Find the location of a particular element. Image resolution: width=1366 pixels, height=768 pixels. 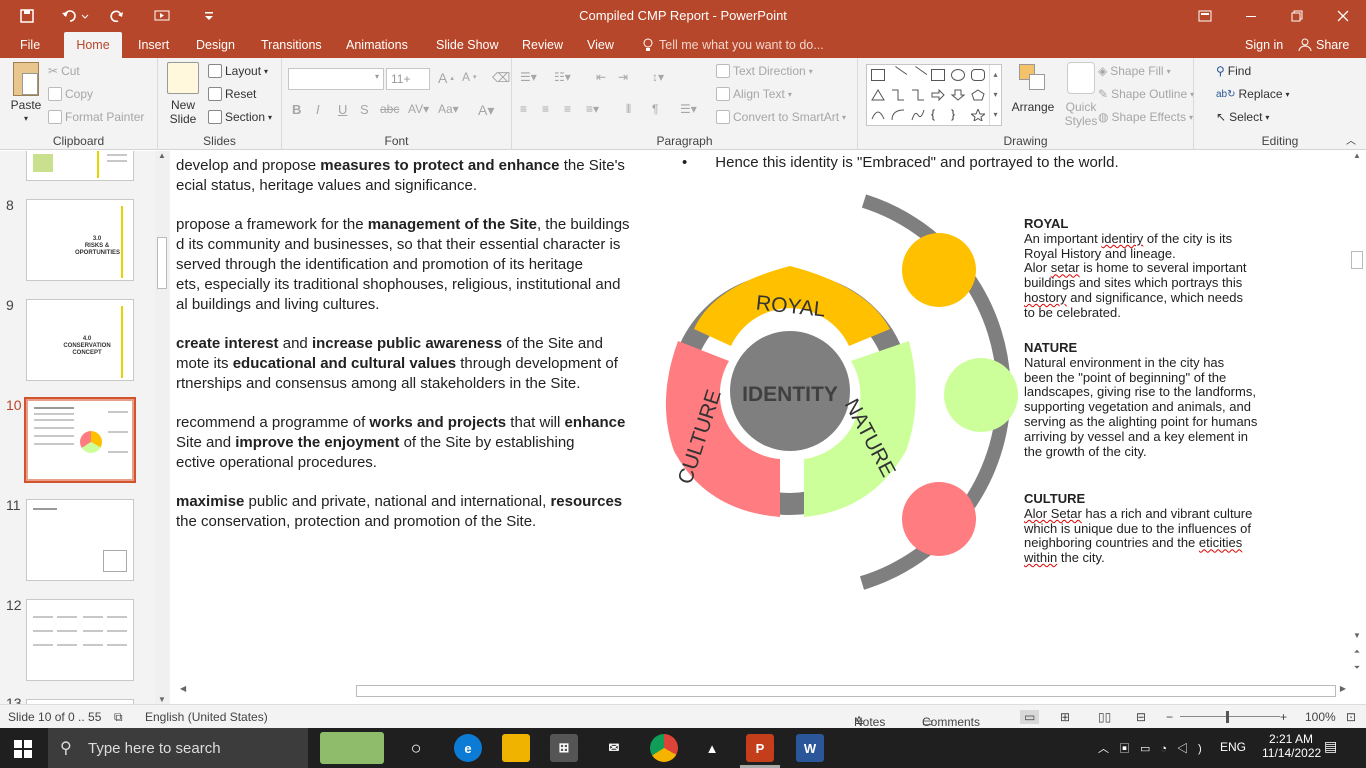

columns-icon: ⫴ is located at coordinates (628, 109).